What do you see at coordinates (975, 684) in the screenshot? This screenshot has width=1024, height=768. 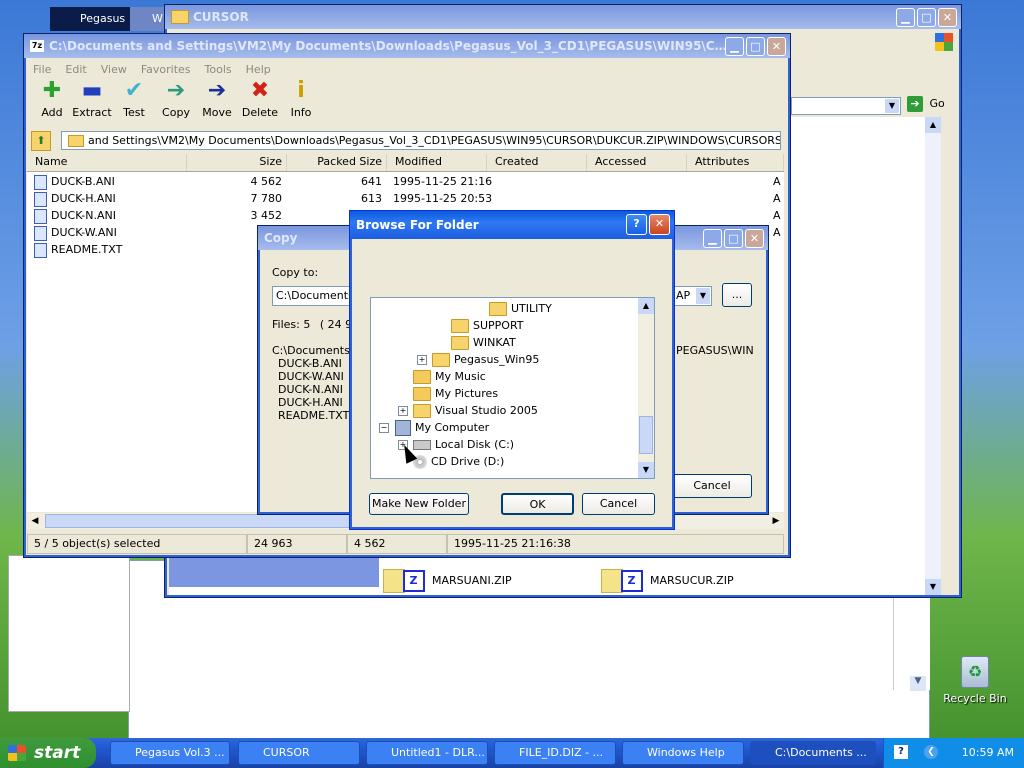 I see `recycle-bin: ♻ Recycle Bin` at bounding box center [975, 684].